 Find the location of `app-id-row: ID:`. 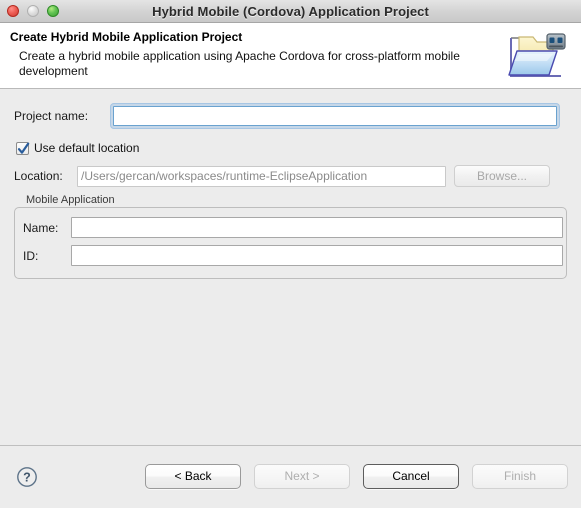

app-id-row: ID: is located at coordinates (293, 255).